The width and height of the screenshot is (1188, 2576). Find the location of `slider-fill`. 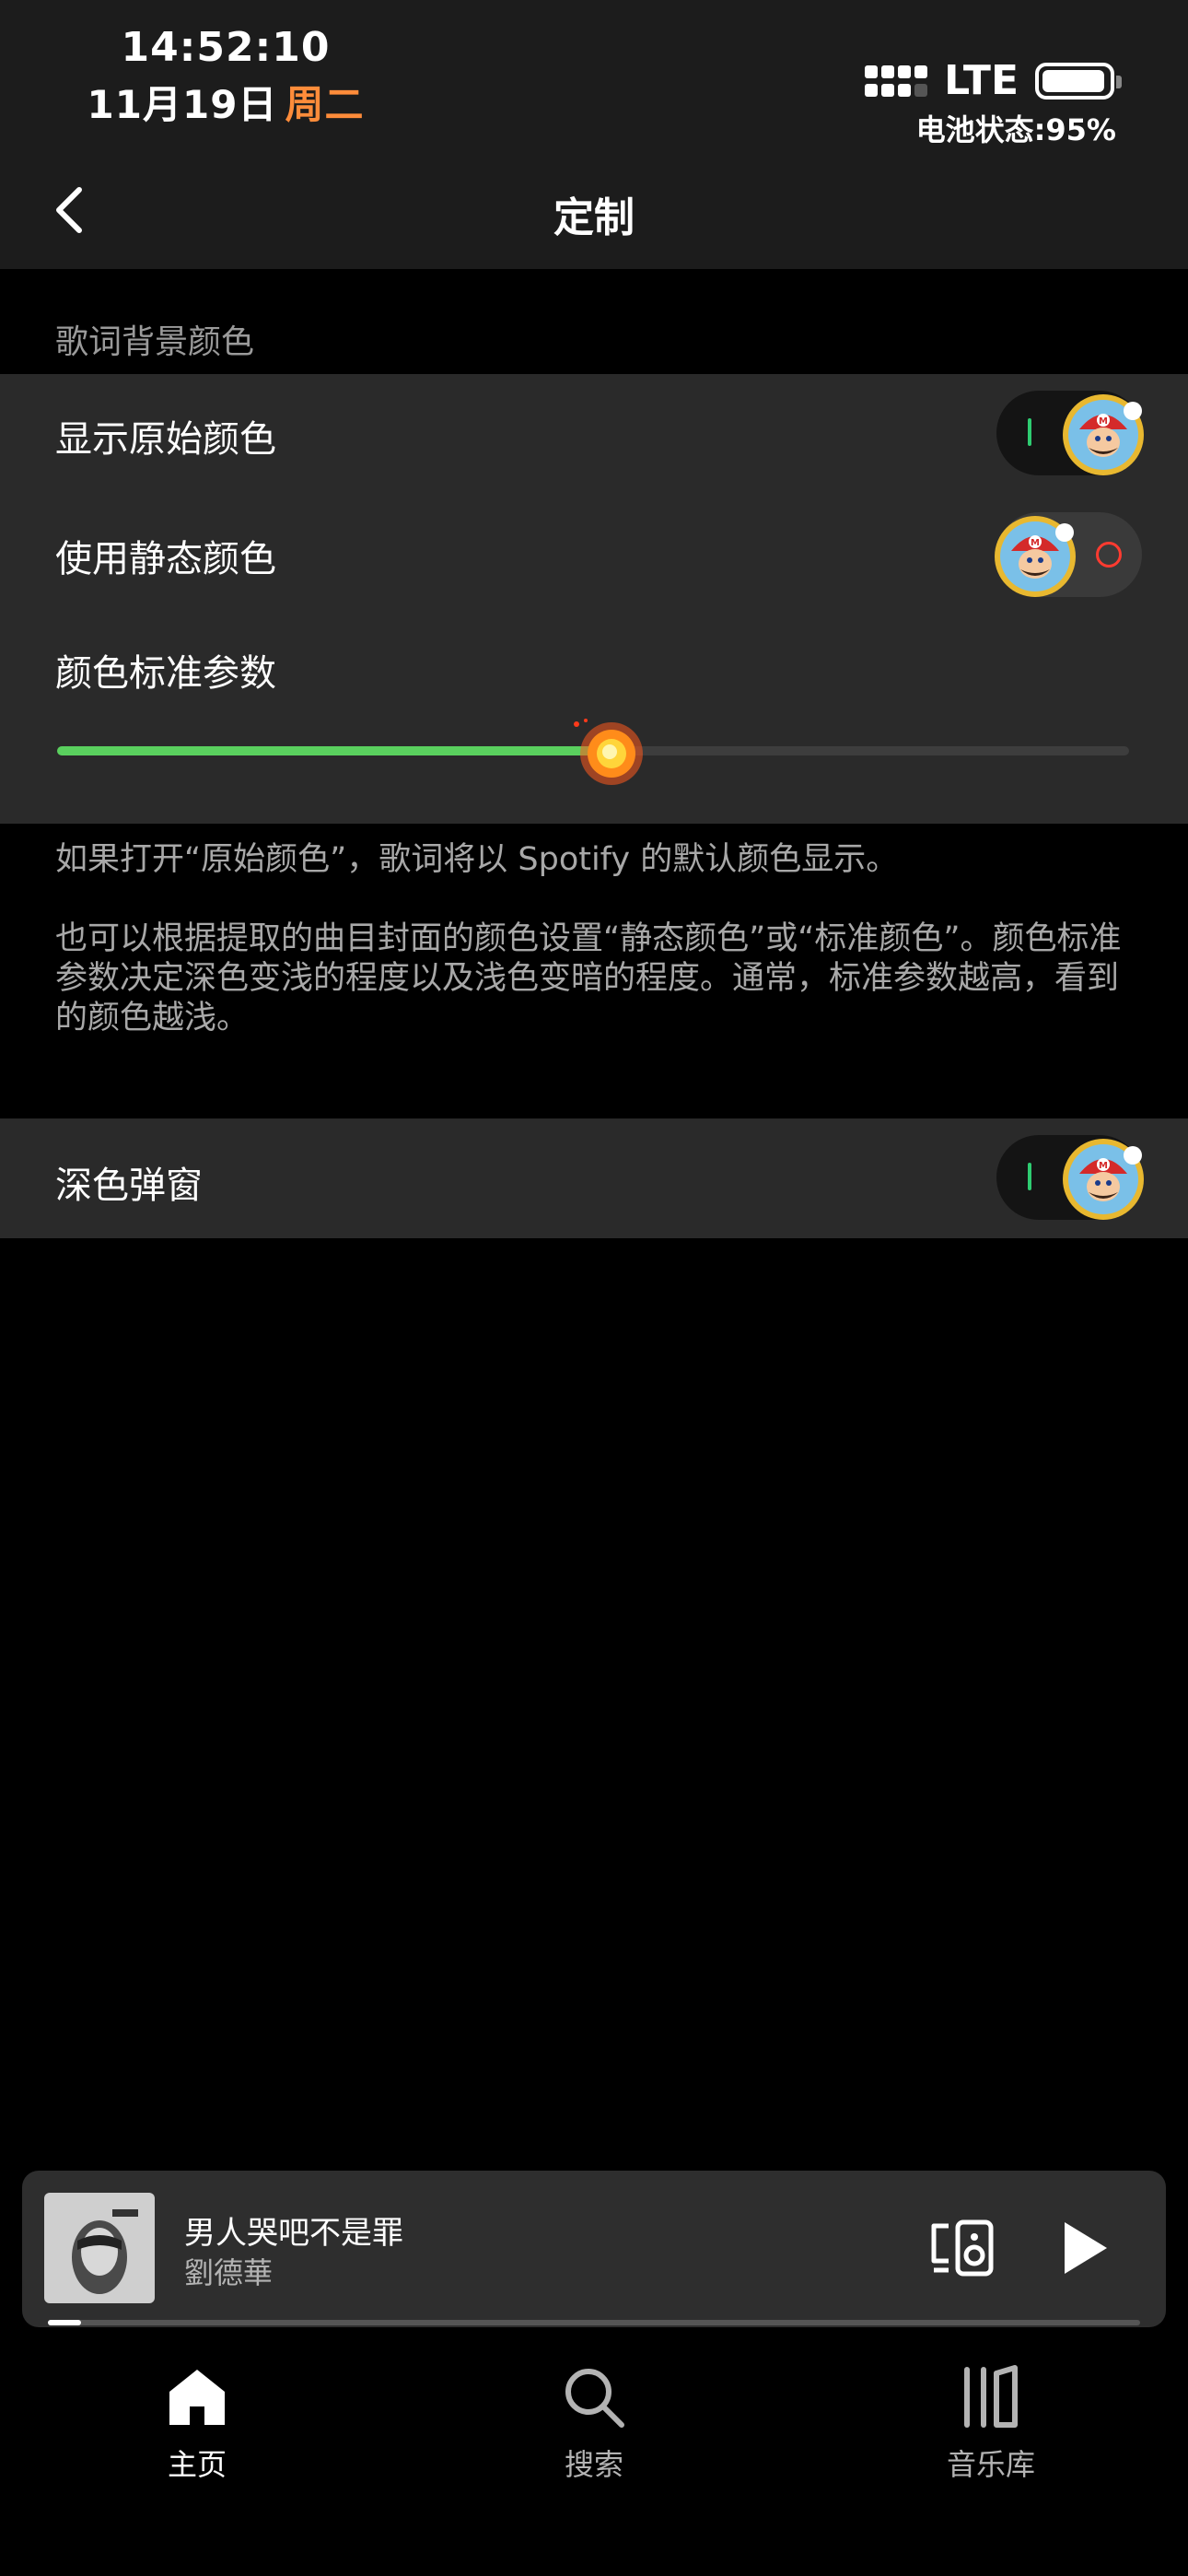

slider-fill is located at coordinates (330, 750).